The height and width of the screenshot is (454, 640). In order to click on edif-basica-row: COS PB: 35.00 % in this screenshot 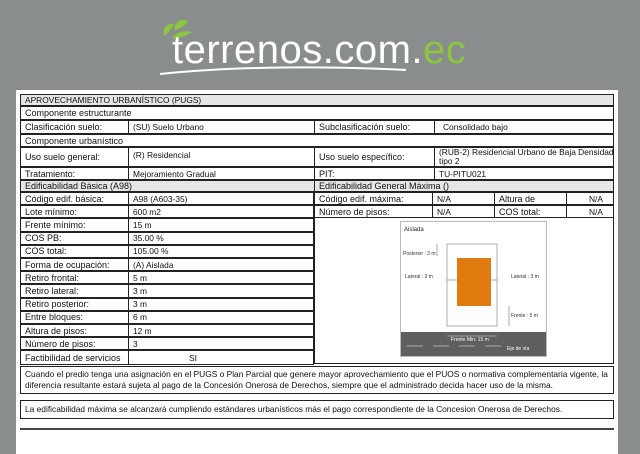, I will do `click(167, 238)`.